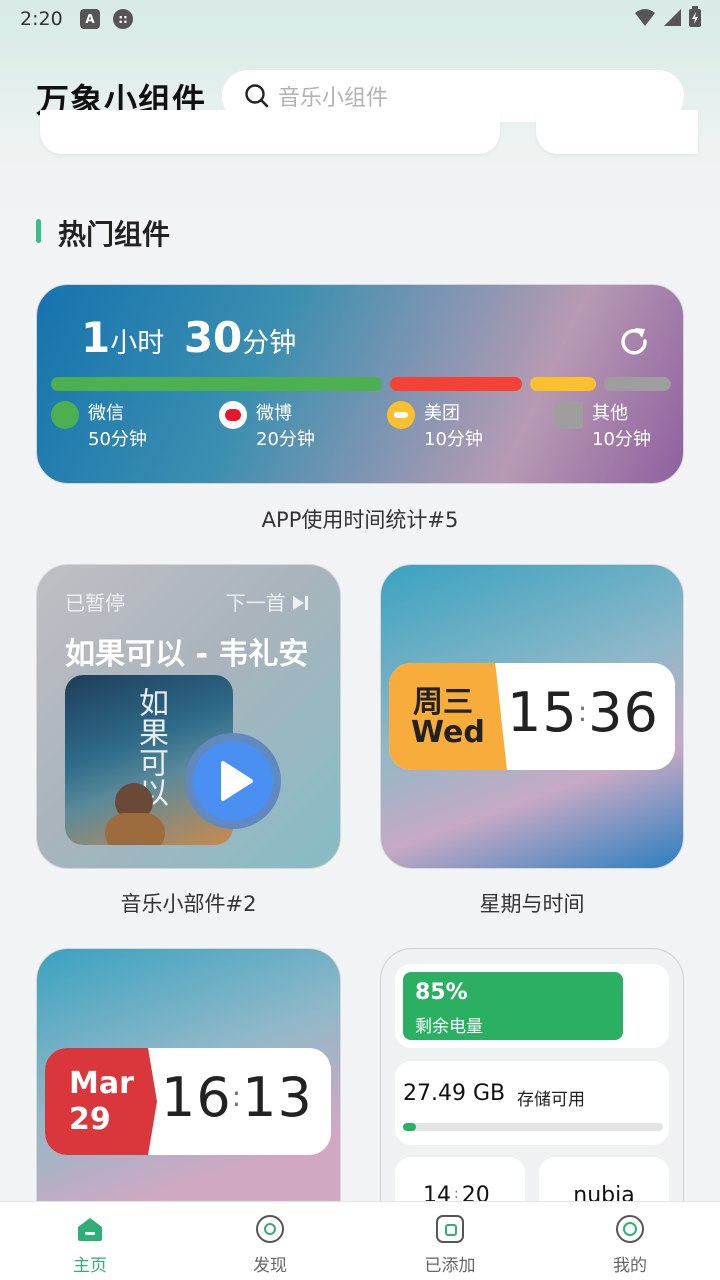  Describe the element at coordinates (270, 1229) in the screenshot. I see `discover-icon` at that location.